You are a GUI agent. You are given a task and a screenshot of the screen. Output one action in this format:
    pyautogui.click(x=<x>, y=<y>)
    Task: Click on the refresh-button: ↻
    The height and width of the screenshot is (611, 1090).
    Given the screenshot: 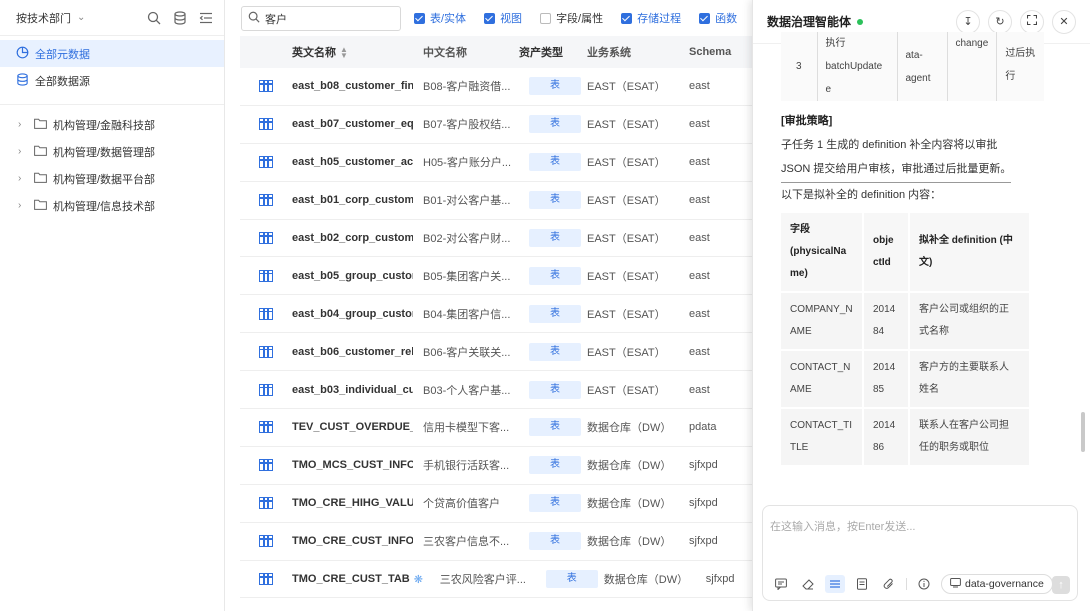 What is the action you would take?
    pyautogui.click(x=1000, y=21)
    